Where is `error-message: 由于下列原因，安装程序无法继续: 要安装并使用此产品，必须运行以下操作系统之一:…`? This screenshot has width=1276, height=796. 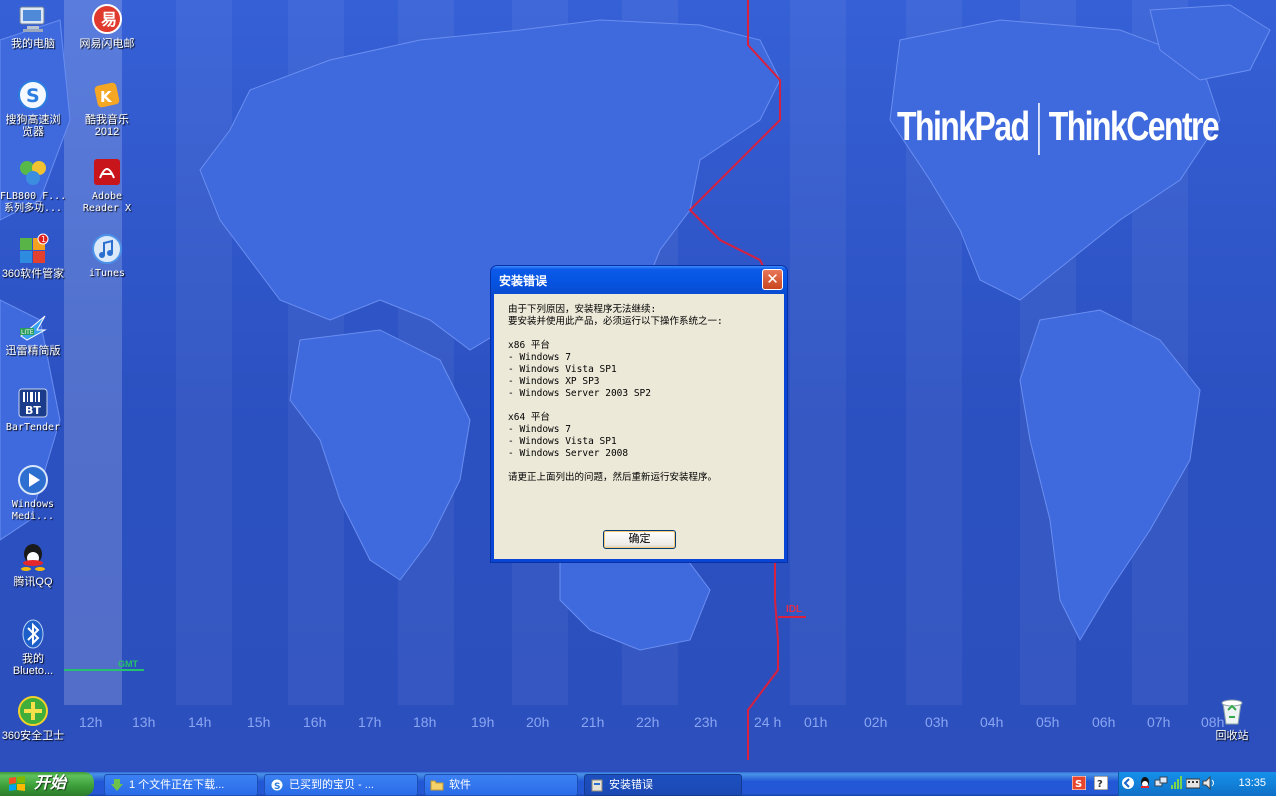
error-message: 由于下列原因，安装程序无法继续: 要安装并使用此产品，必须运行以下操作系统之一:… is located at coordinates (615, 393).